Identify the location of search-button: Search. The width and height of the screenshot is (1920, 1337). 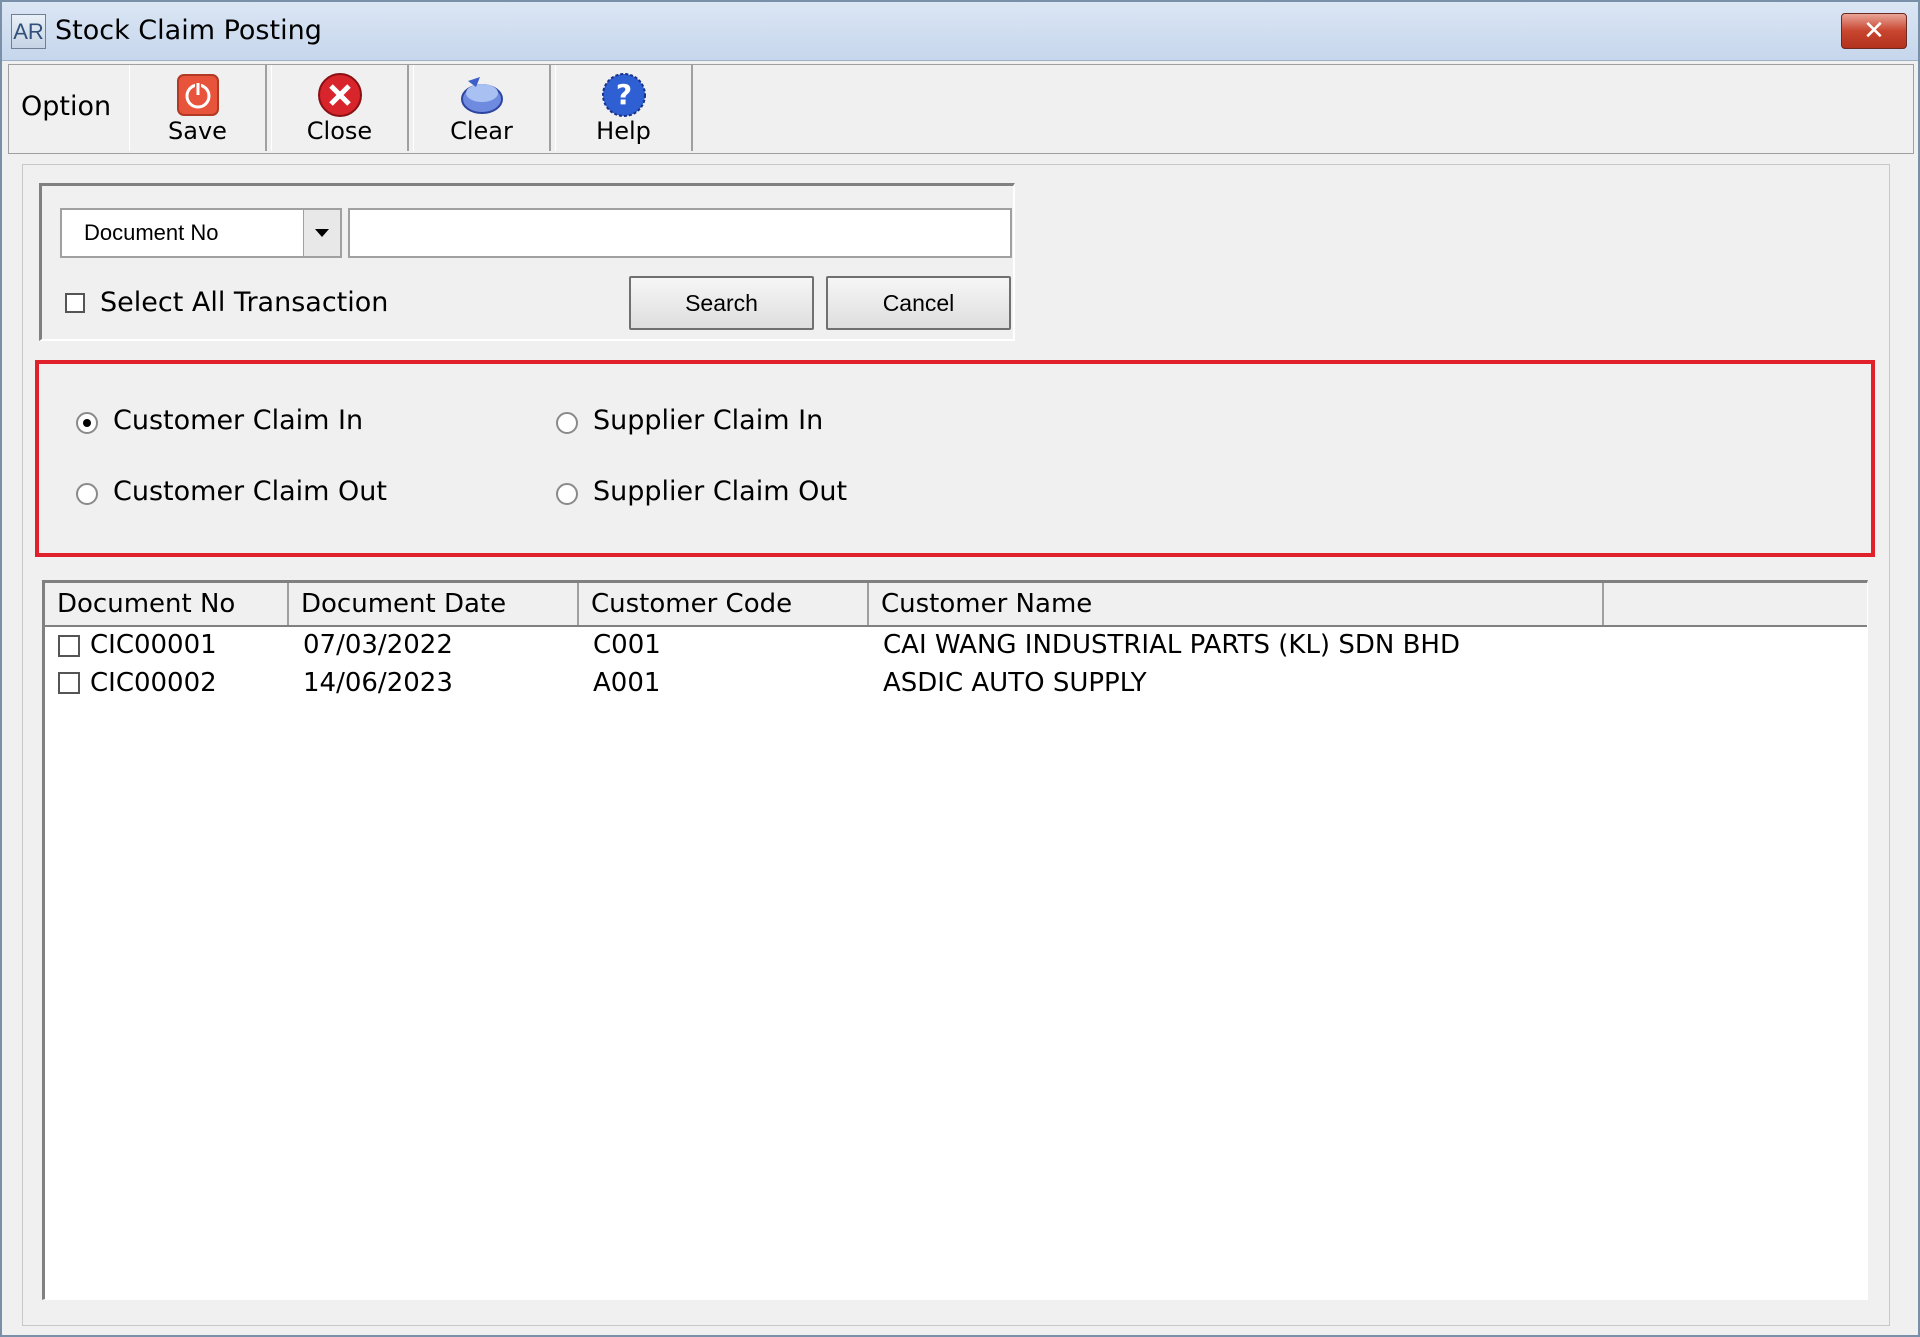
(721, 303).